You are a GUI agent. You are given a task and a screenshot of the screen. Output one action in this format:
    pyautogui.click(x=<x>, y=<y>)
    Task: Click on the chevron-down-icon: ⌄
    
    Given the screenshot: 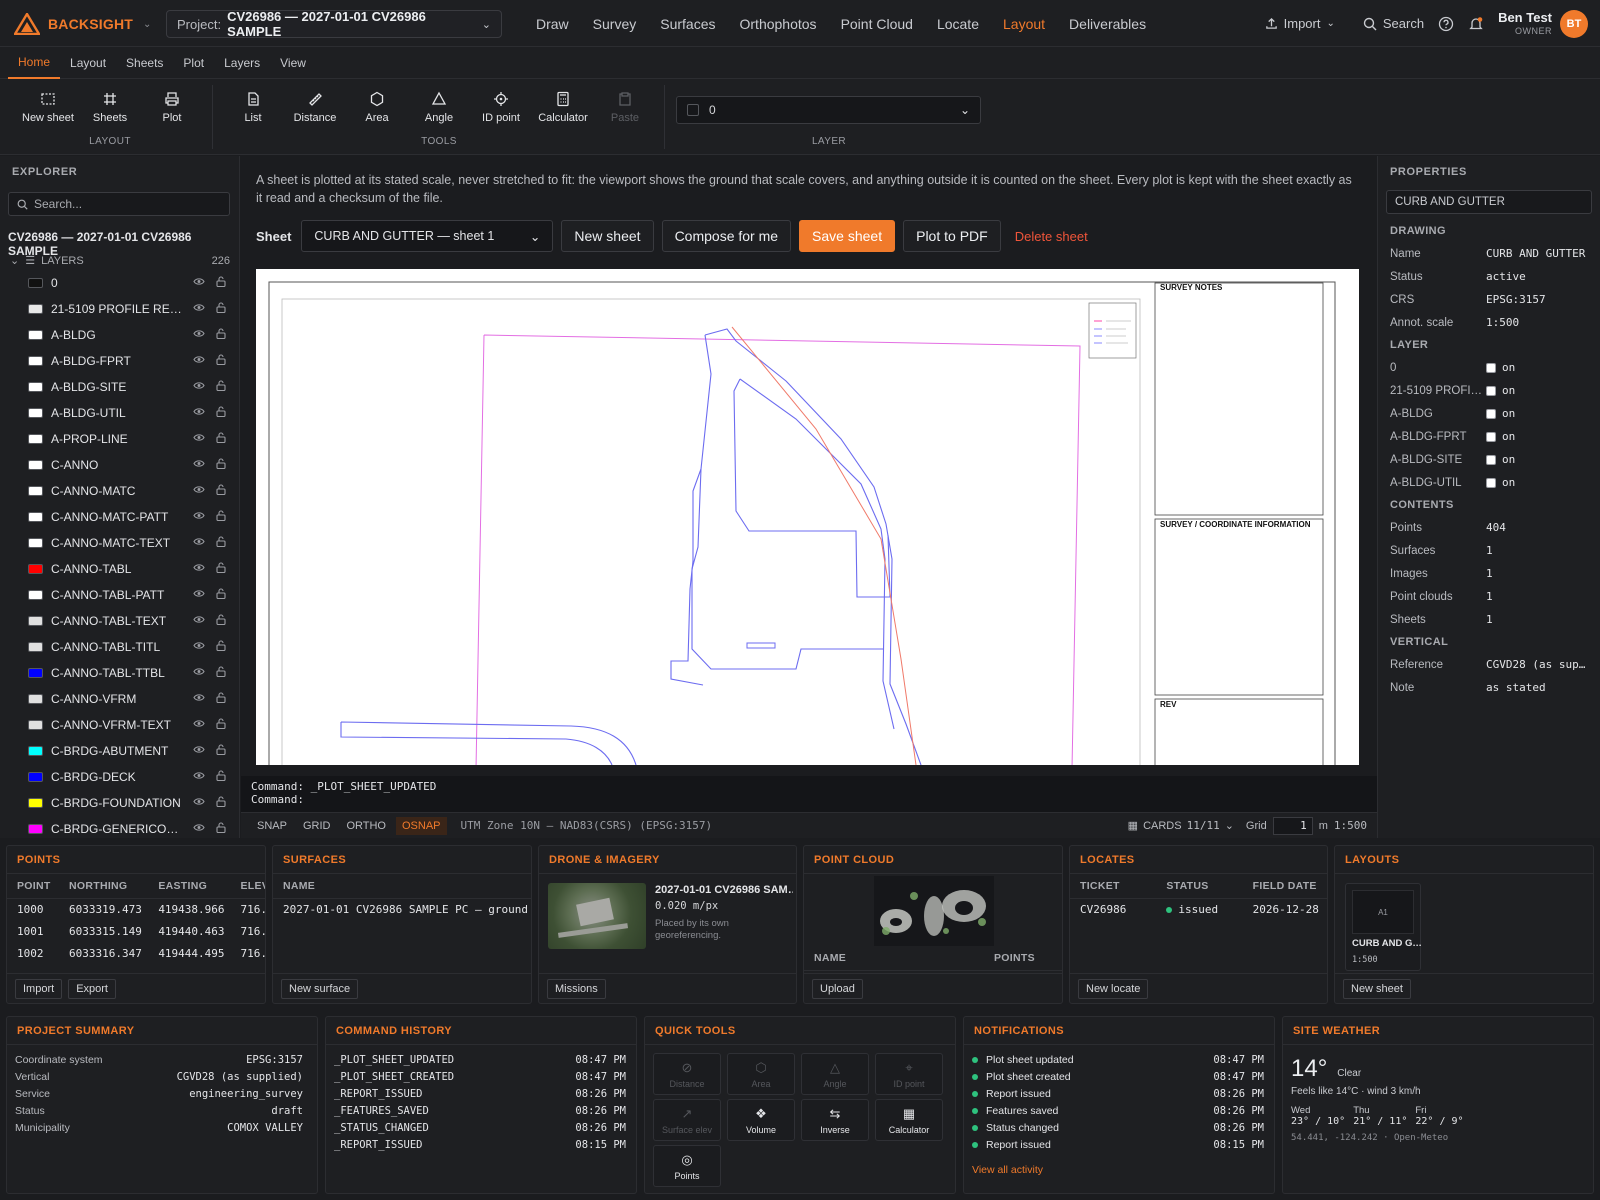 What is the action you would take?
    pyautogui.click(x=147, y=24)
    